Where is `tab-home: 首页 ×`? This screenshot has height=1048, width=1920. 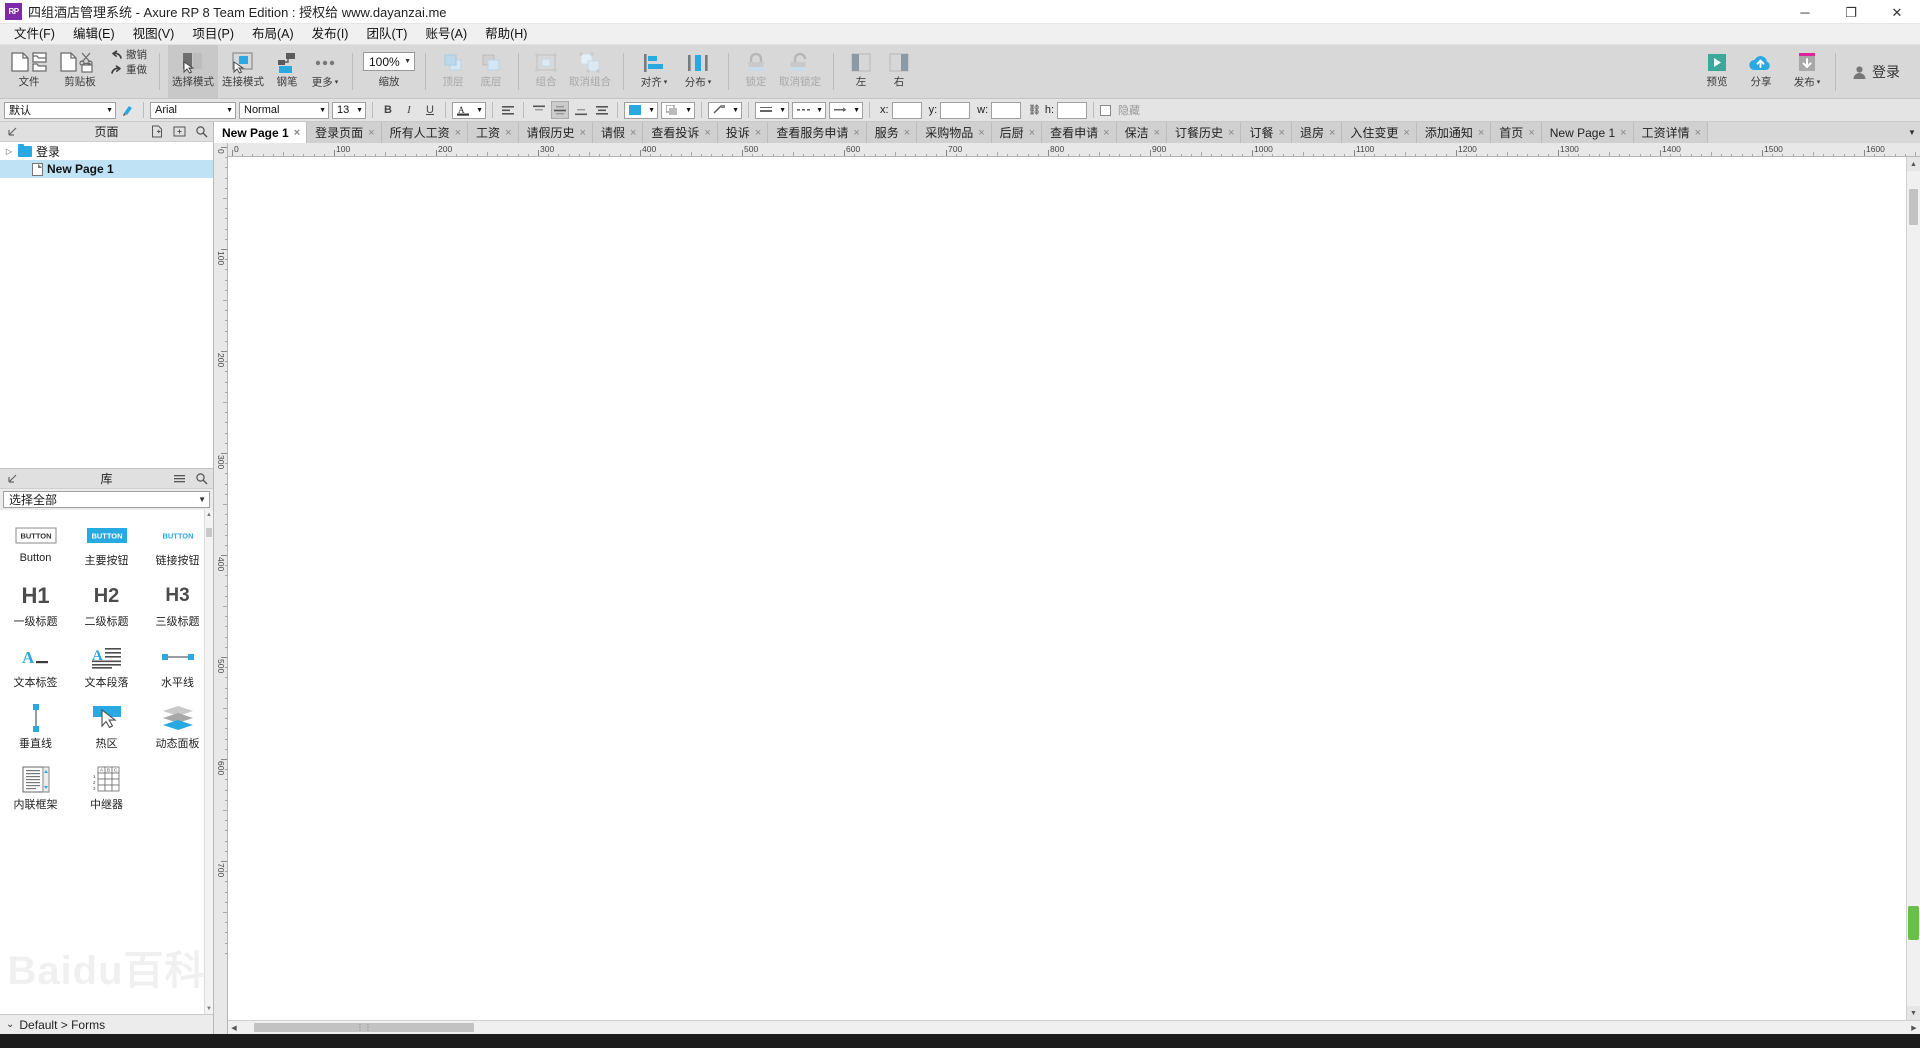 tab-home: 首页 × is located at coordinates (1516, 132).